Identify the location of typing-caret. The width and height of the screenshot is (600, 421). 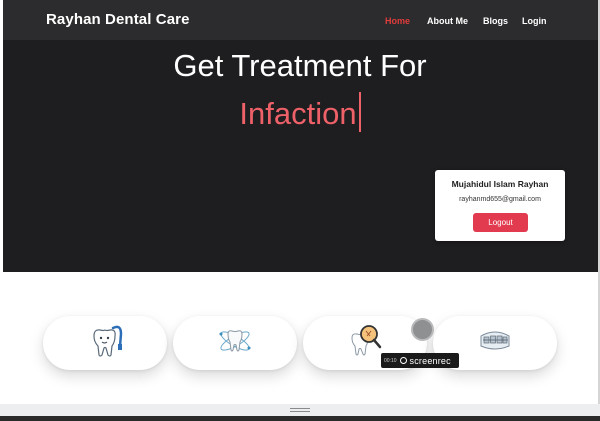
(359, 112).